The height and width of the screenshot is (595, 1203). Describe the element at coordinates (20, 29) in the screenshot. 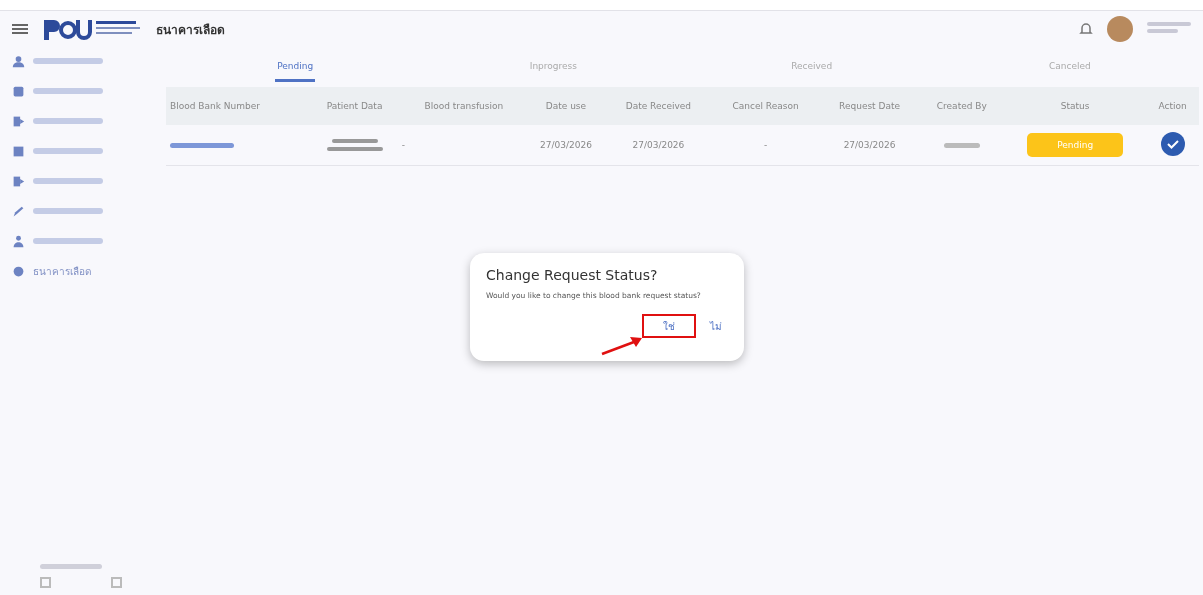

I see `menu-icon` at that location.